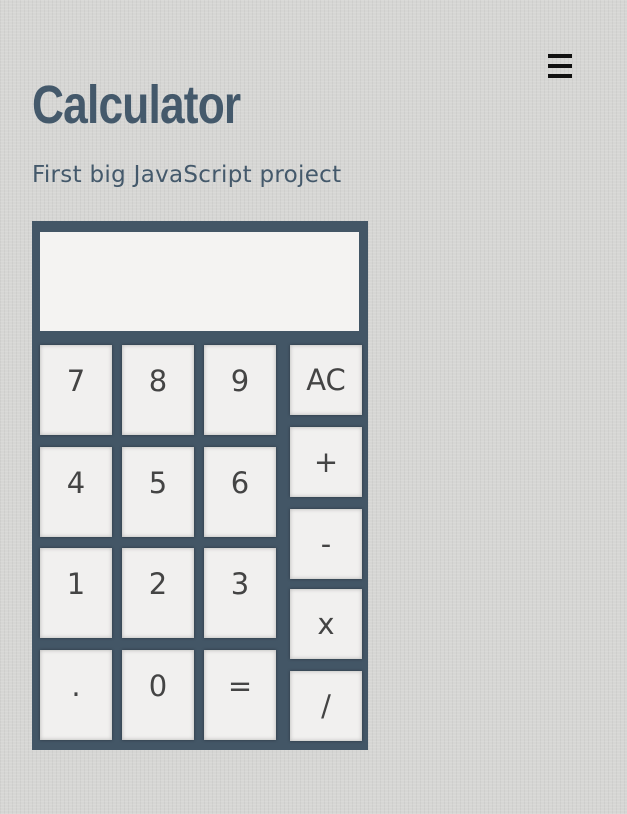  I want to click on key-decimal: ., so click(76, 695).